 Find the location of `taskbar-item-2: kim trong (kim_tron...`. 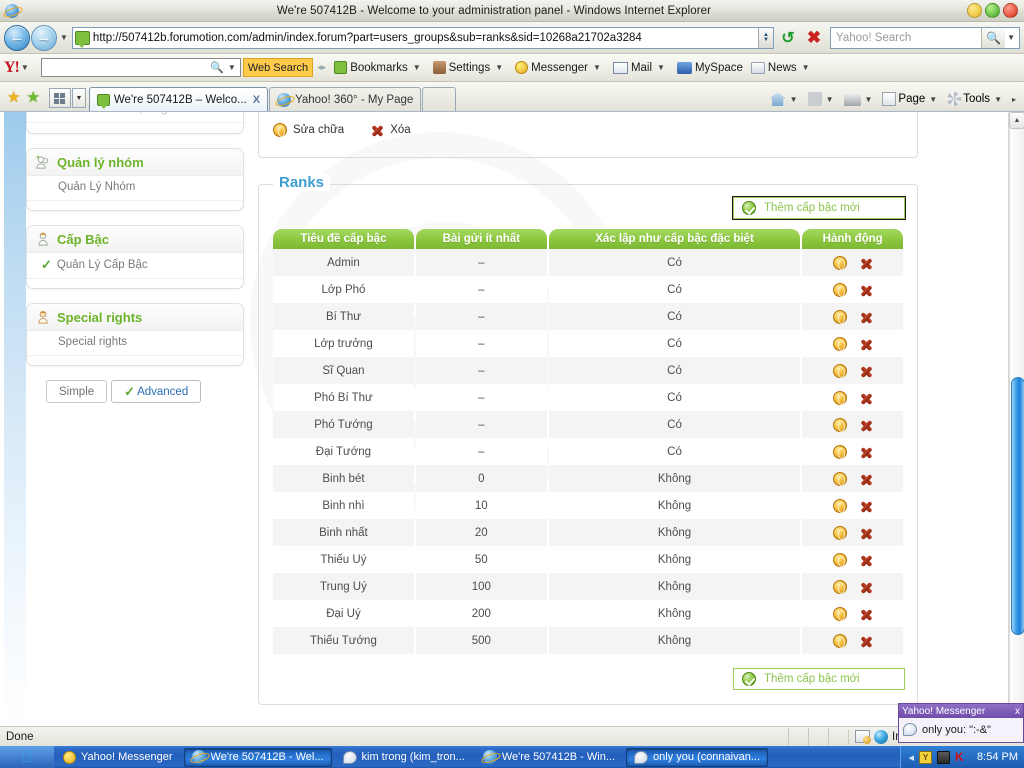

taskbar-item-2: kim trong (kim_tron... is located at coordinates (404, 757).